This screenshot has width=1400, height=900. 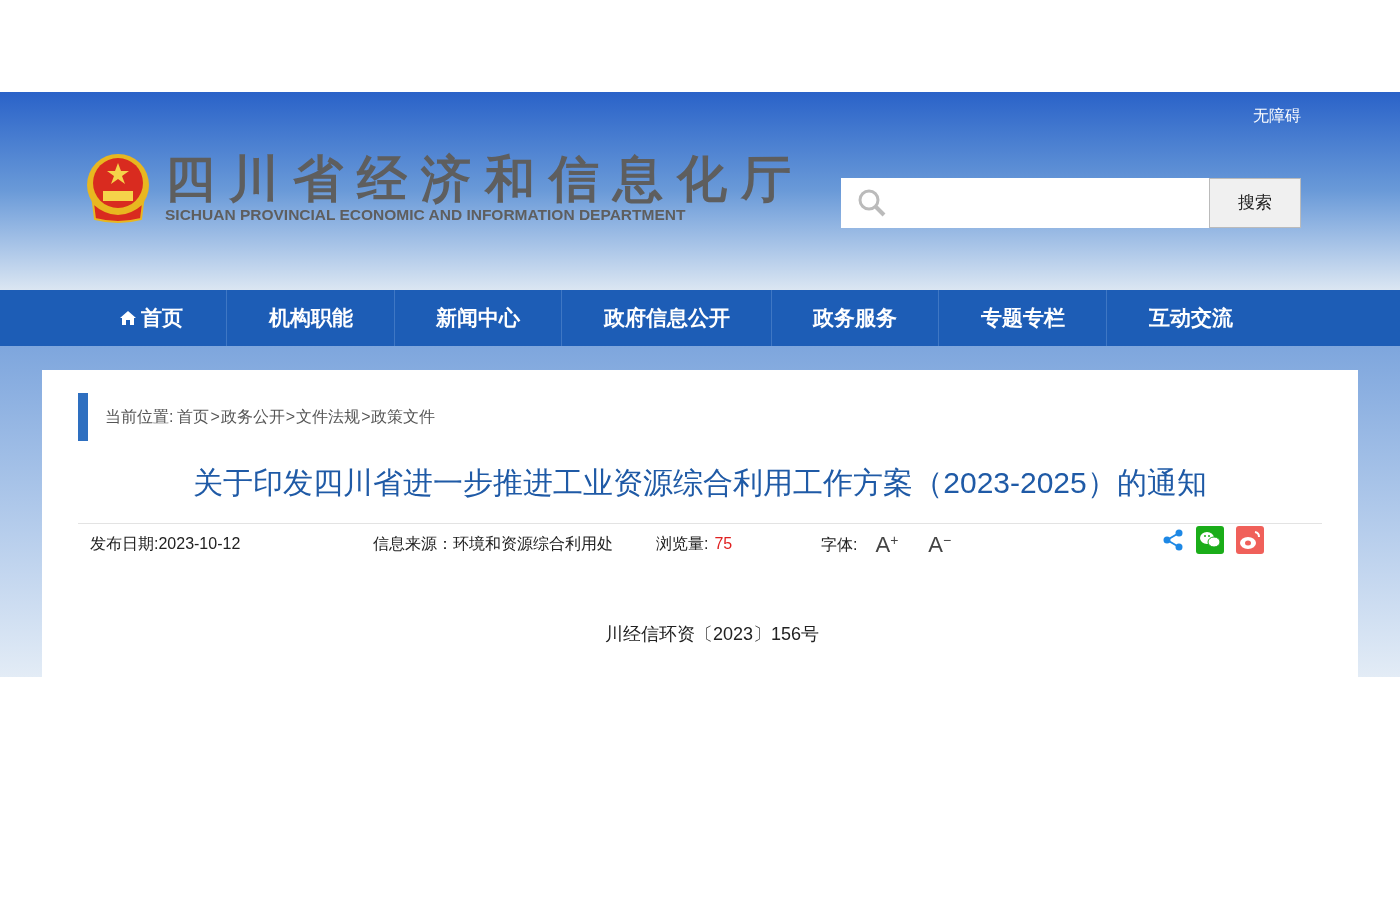 I want to click on breadcrumb-label: 当前位置:, so click(x=139, y=417).